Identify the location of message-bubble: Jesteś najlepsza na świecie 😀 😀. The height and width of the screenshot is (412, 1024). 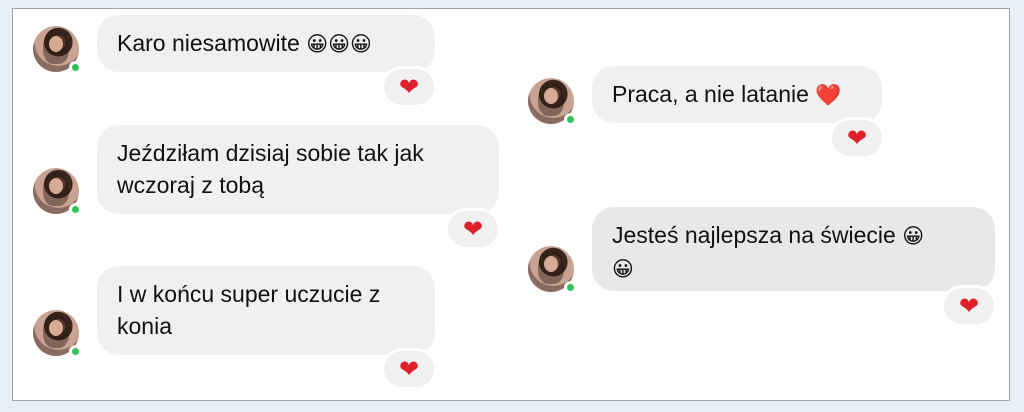
(793, 249).